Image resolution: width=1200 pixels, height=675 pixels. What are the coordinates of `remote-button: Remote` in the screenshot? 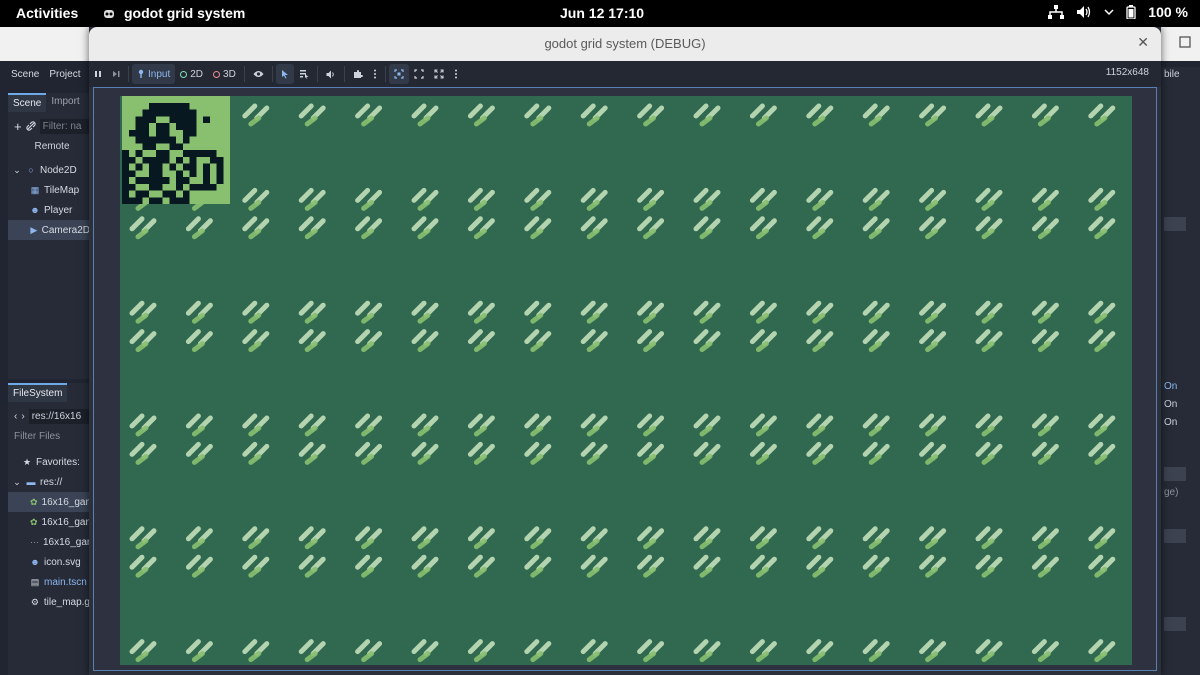 It's located at (49, 146).